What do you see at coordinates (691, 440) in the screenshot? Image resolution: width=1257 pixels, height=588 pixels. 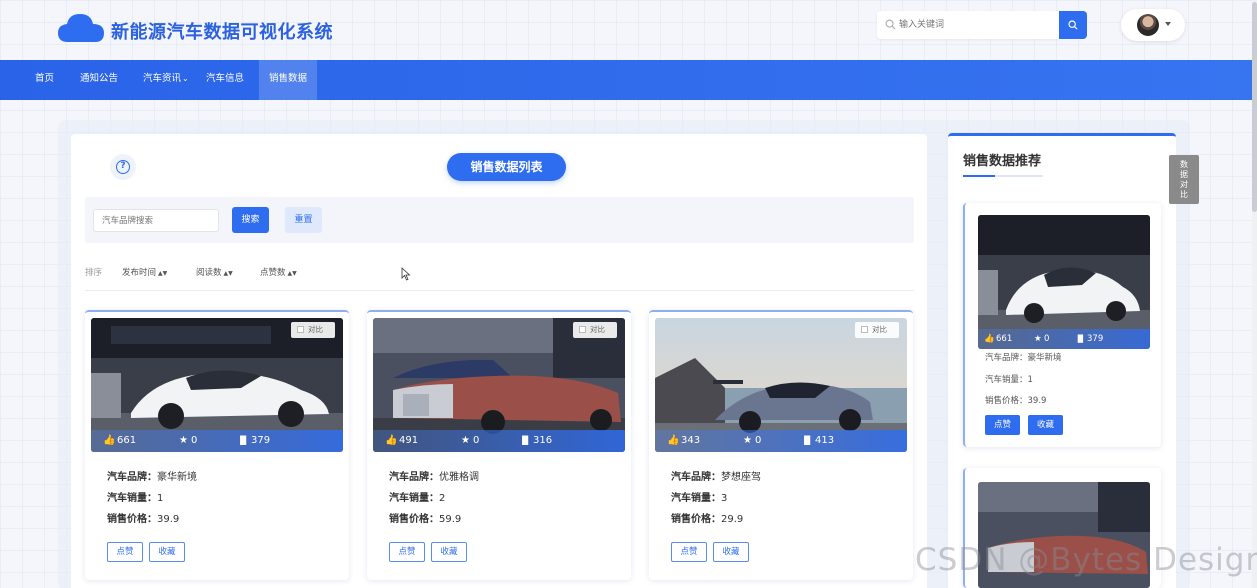 I see `like-count: 343` at bounding box center [691, 440].